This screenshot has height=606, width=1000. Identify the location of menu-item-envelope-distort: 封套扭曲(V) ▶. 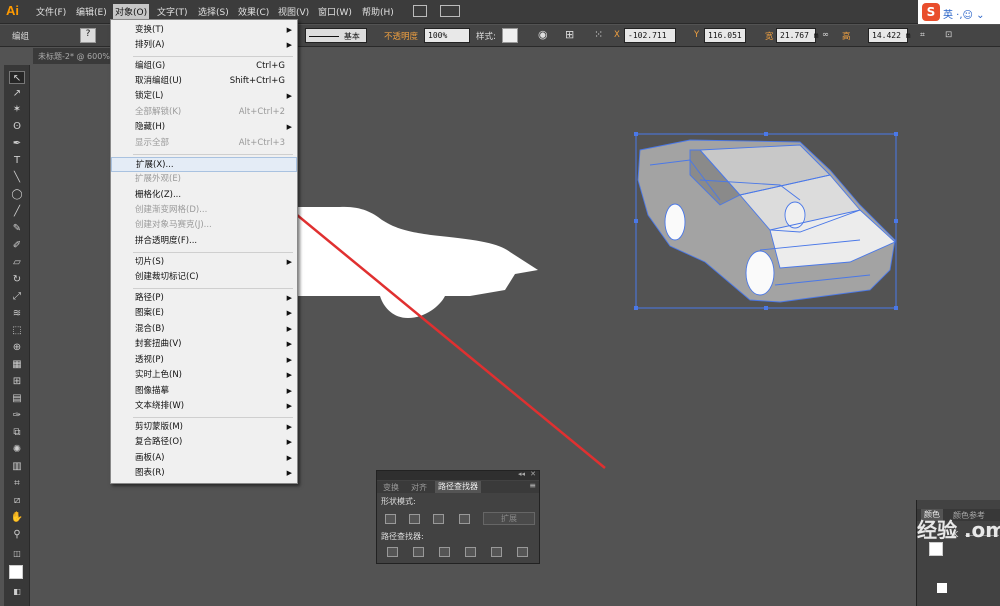
(204, 344).